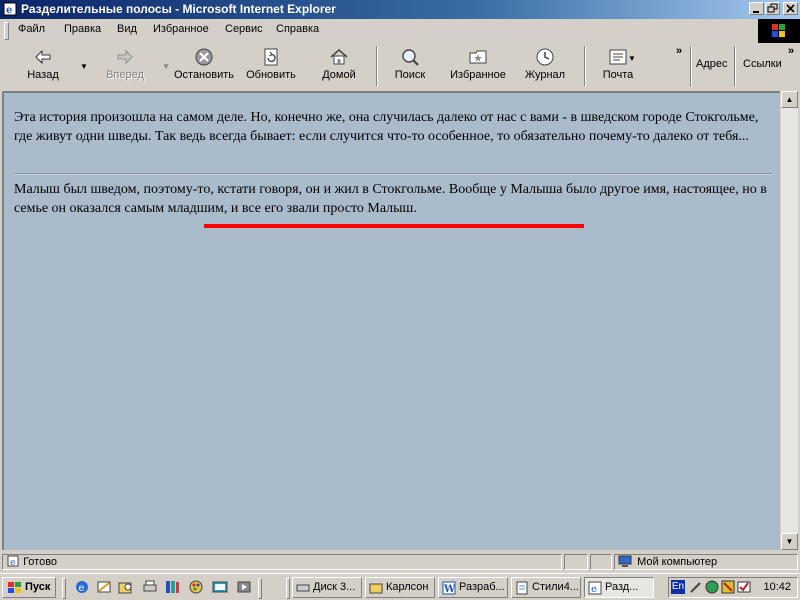 The height and width of the screenshot is (600, 800). Describe the element at coordinates (125, 66) in the screenshot. I see `forward-button: Вперед` at that location.